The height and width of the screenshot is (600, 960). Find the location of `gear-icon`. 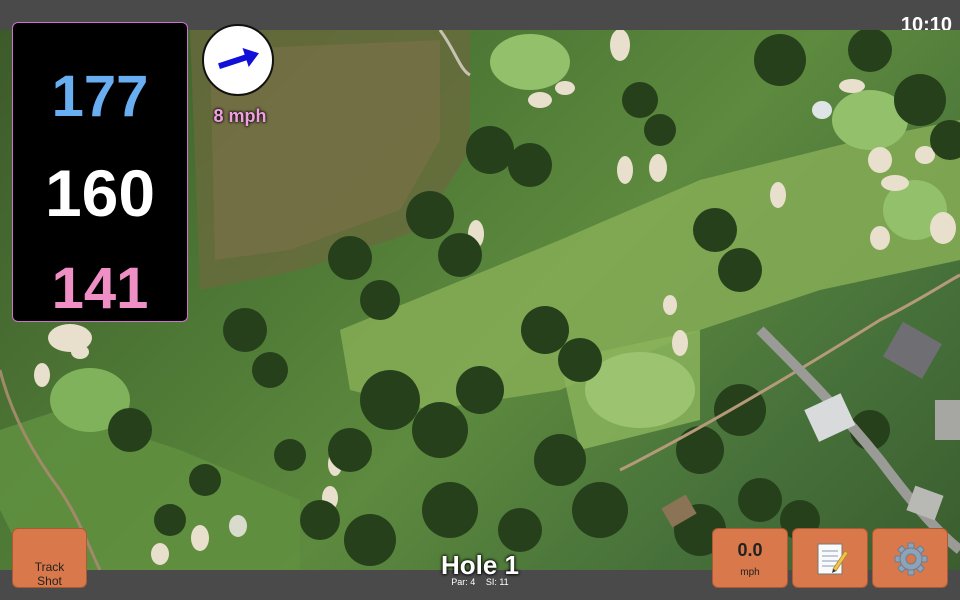

gear-icon is located at coordinates (911, 559).